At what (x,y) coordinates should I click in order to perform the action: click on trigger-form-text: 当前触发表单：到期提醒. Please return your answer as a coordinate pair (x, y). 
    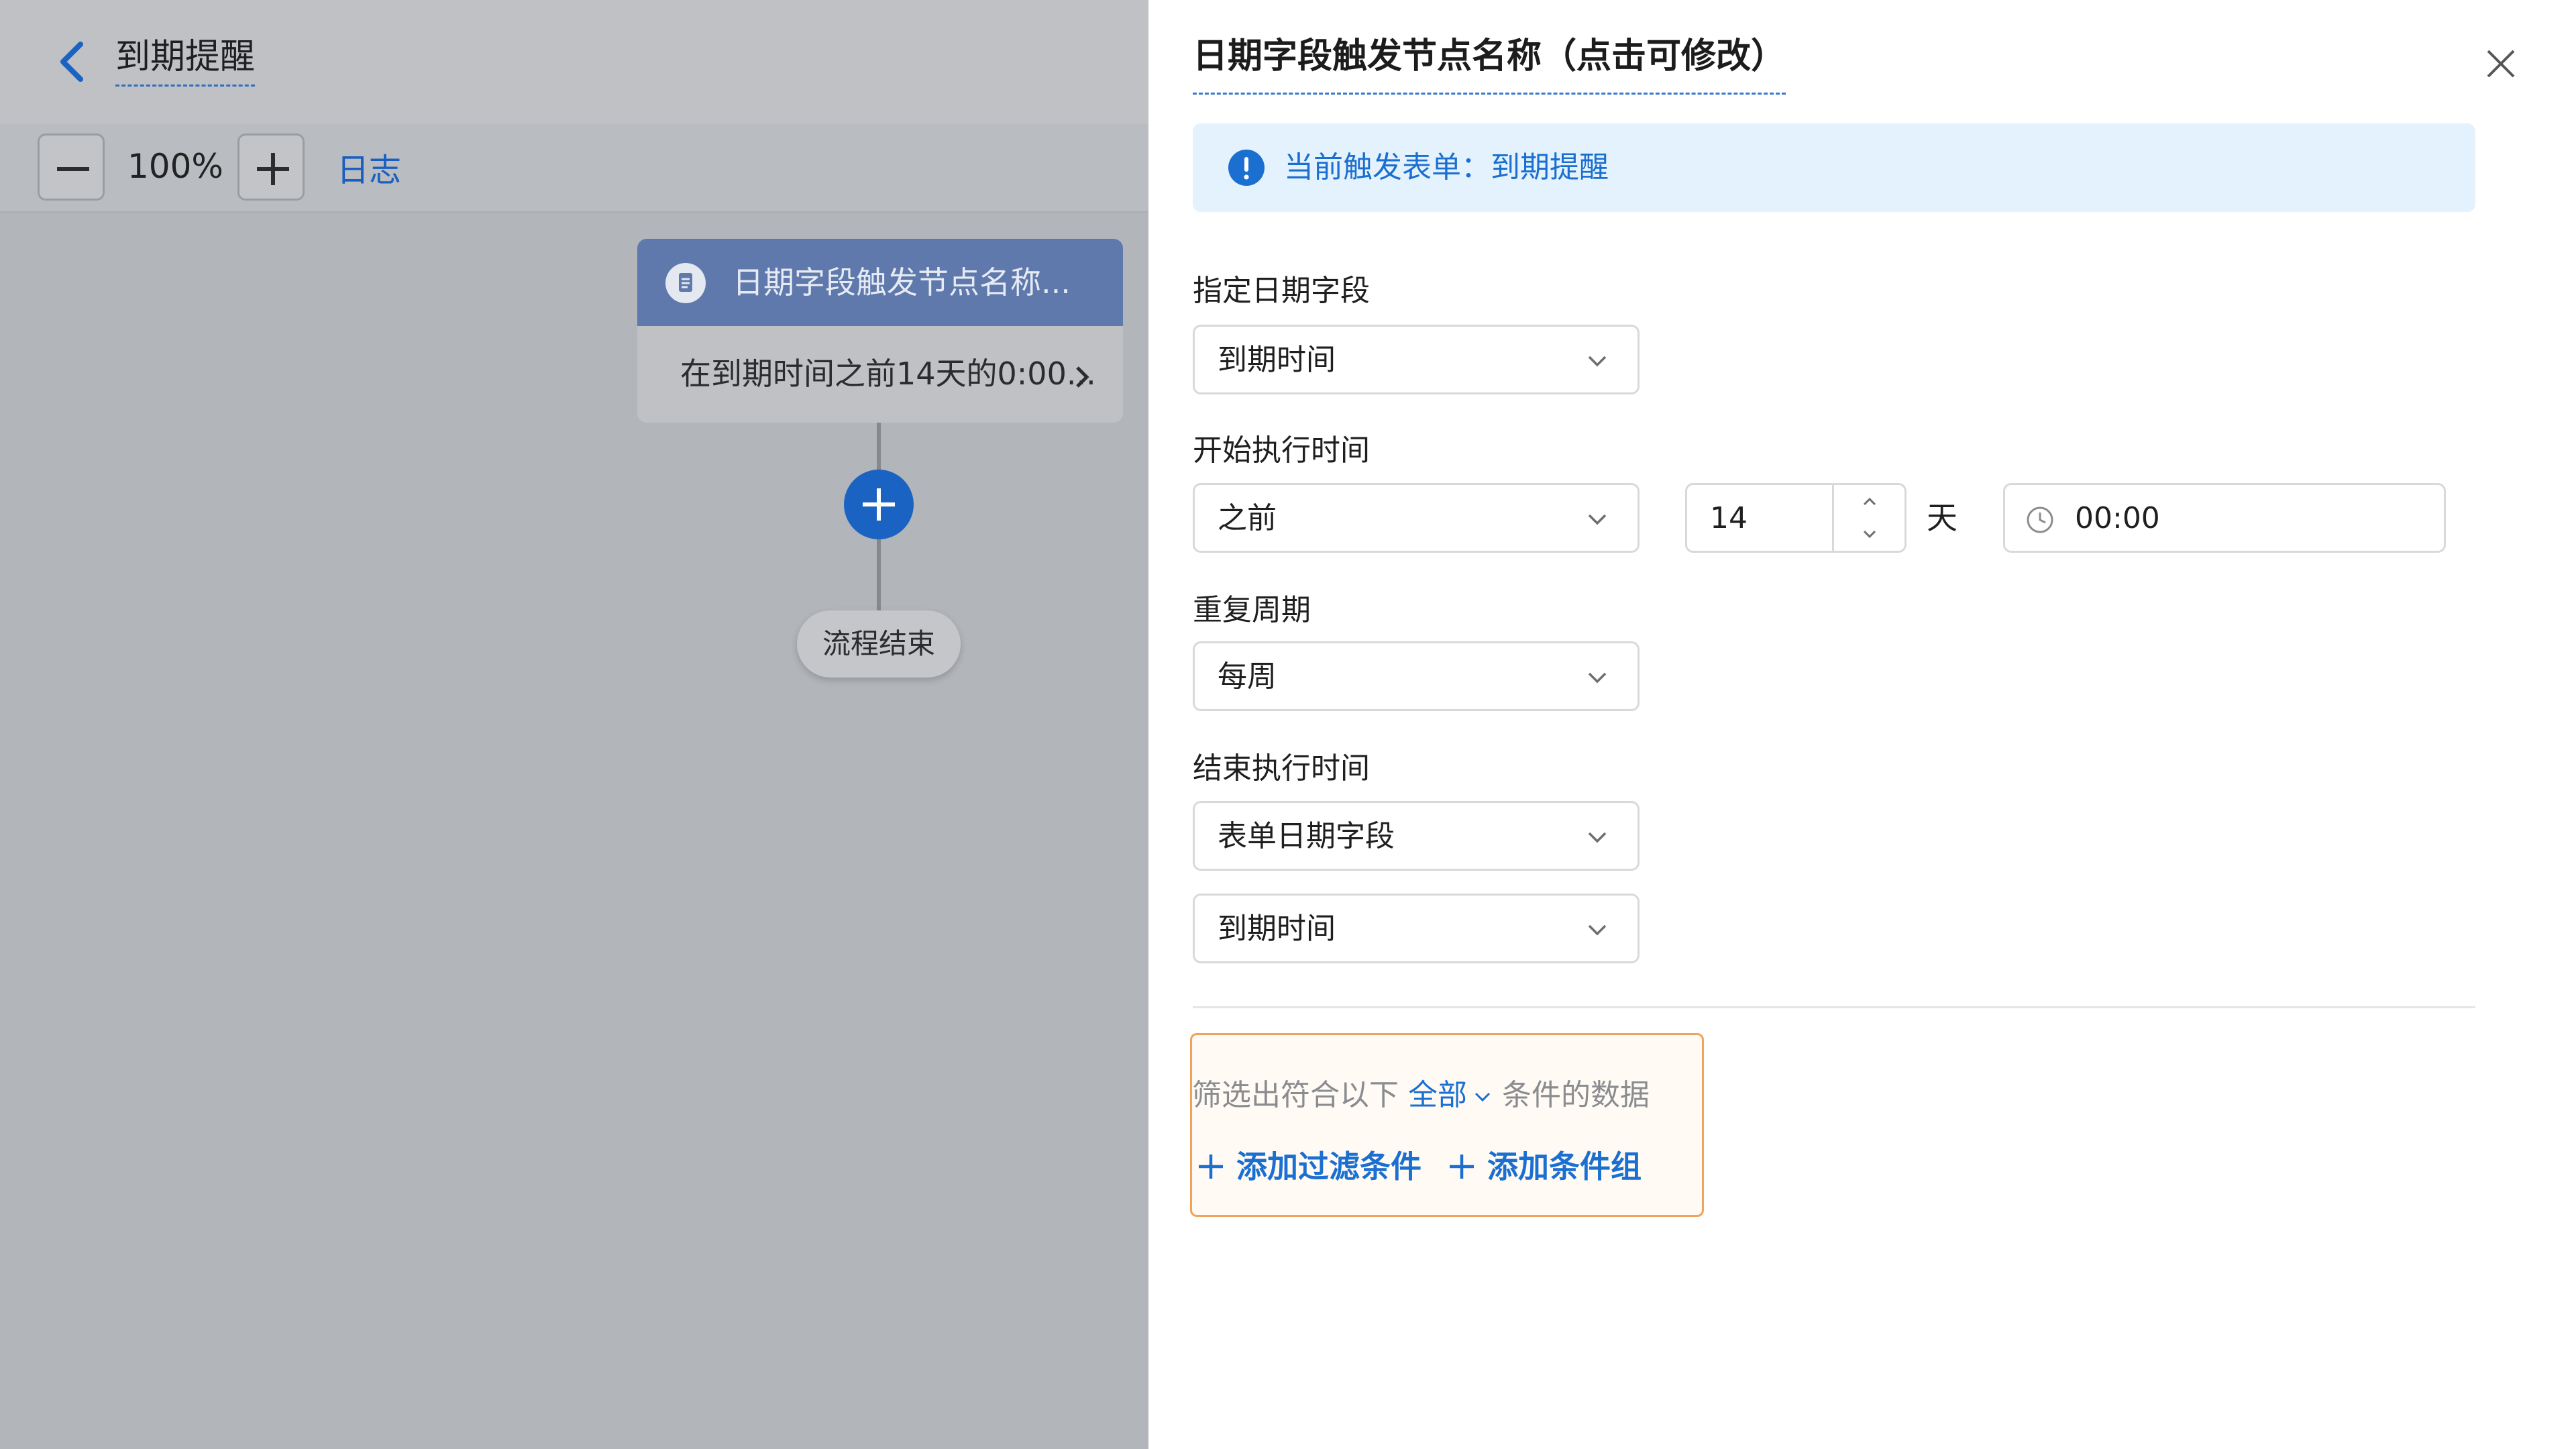
    Looking at the image, I should click on (1446, 167).